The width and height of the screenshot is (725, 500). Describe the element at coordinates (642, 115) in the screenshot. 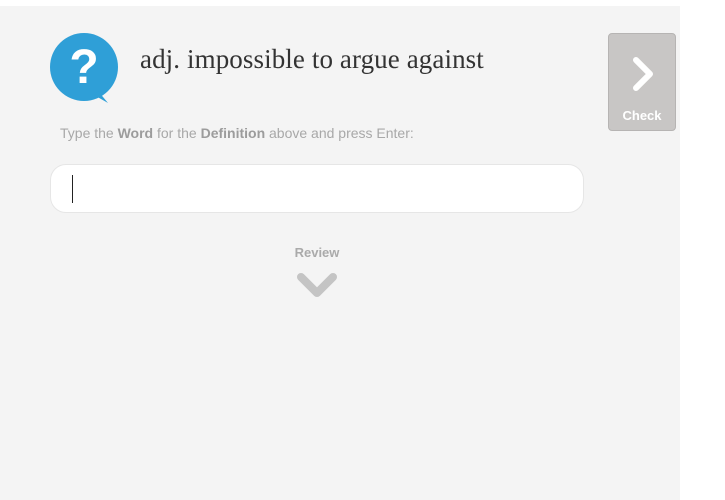

I see `check-label: Check` at that location.